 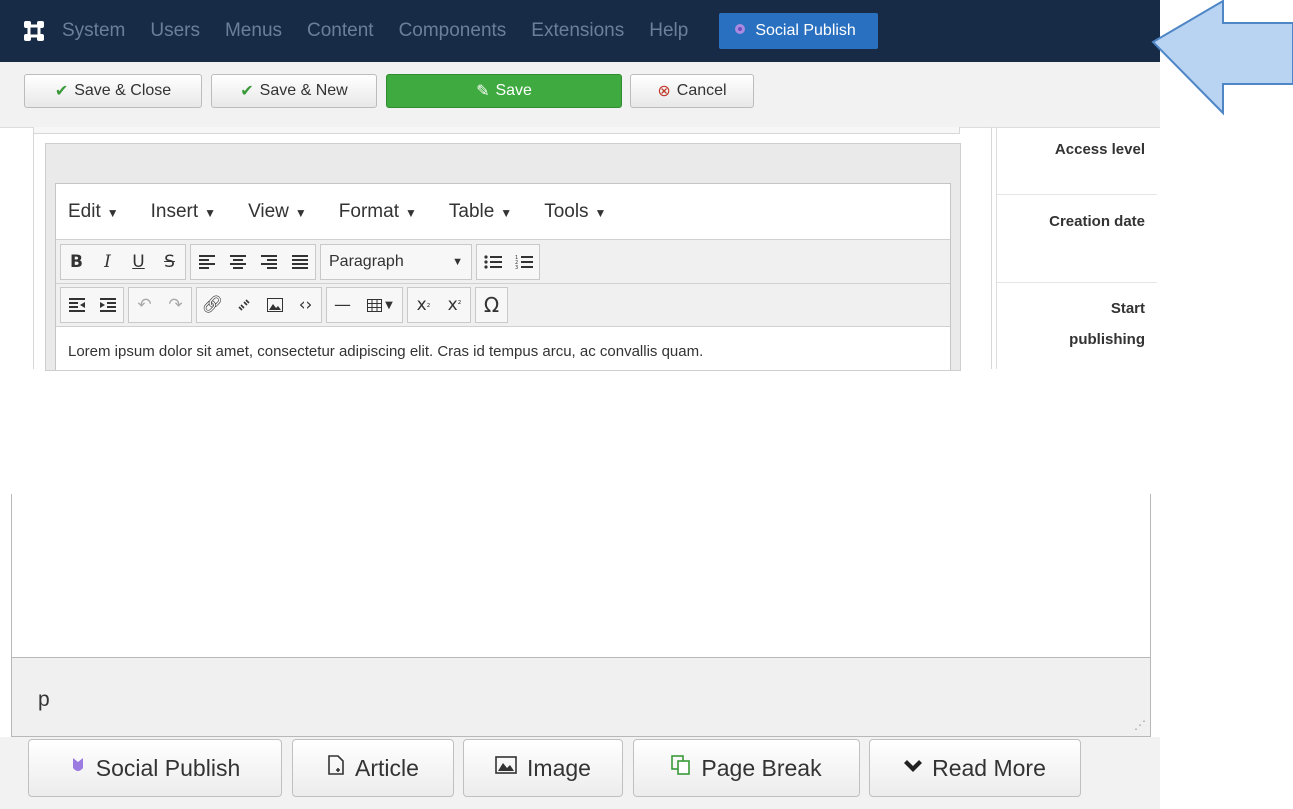 I want to click on element-path: p, so click(x=44, y=700).